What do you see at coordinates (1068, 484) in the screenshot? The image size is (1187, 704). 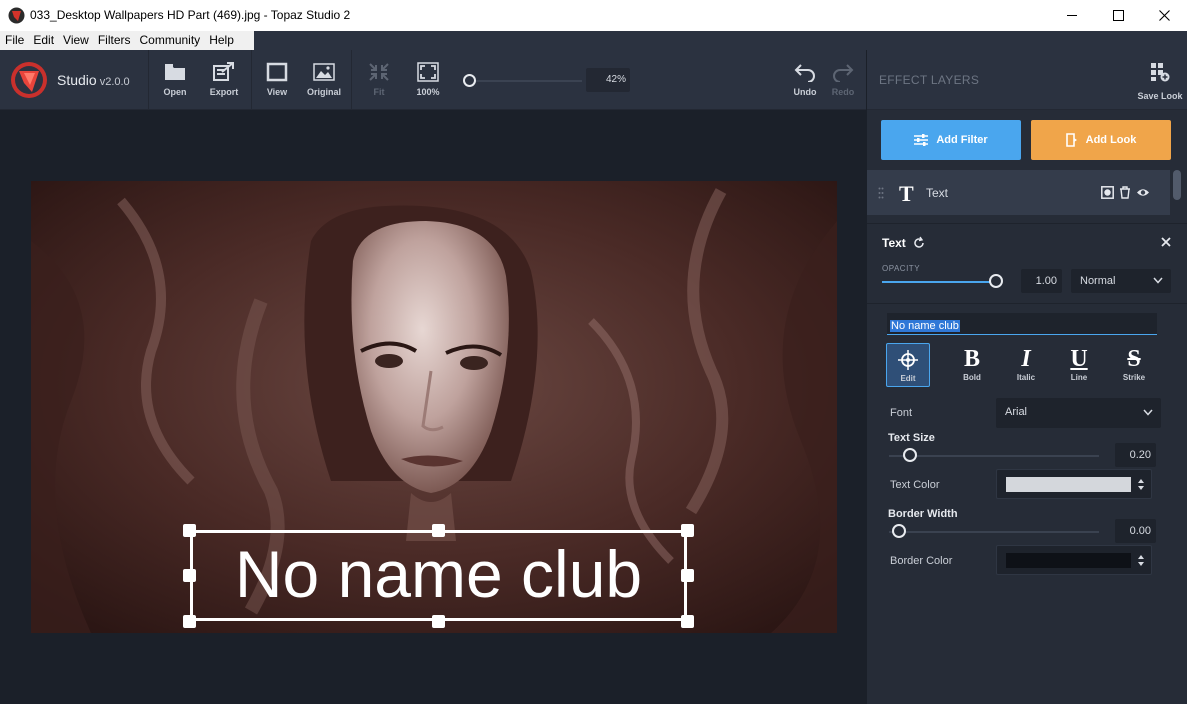 I see `text-color-swatch` at bounding box center [1068, 484].